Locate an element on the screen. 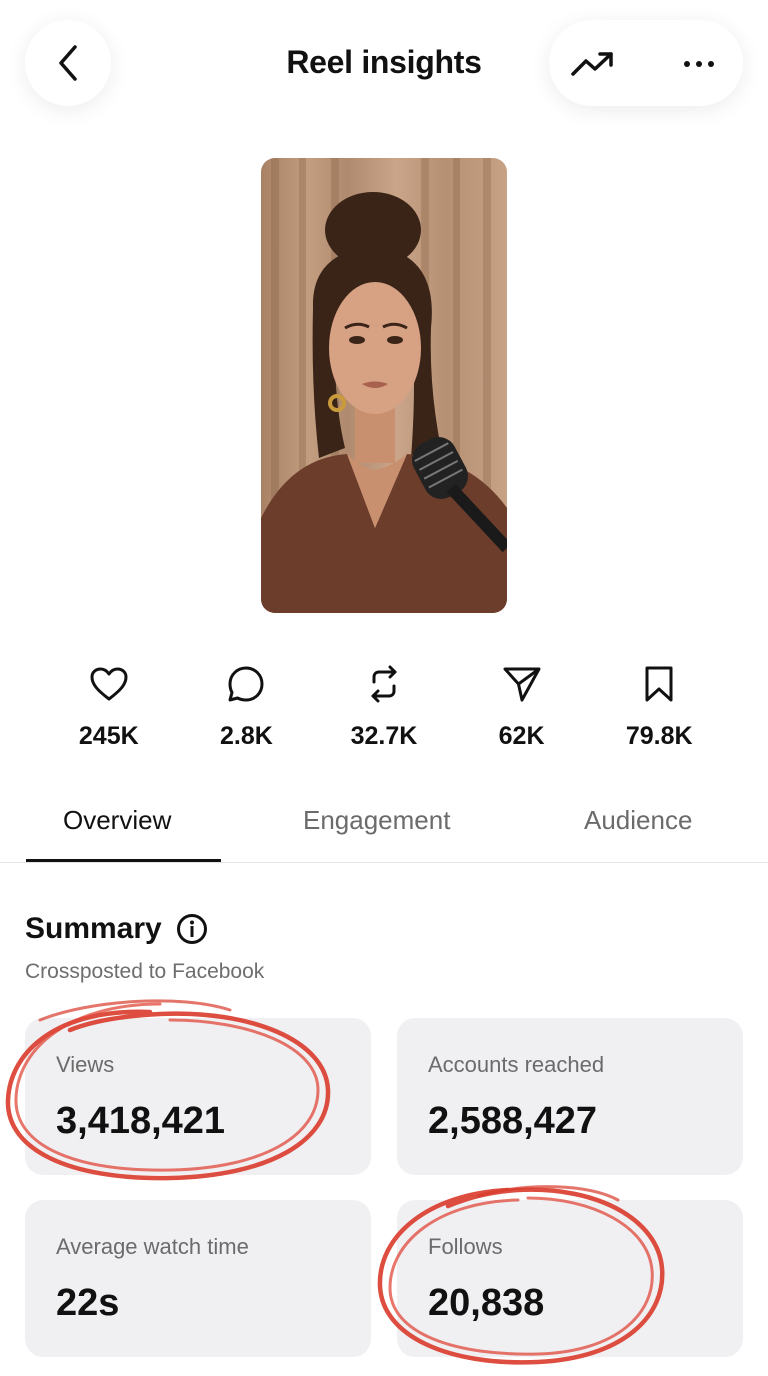 Image resolution: width=768 pixels, height=1376 pixels. saves-count: 79.8K is located at coordinates (659, 736).